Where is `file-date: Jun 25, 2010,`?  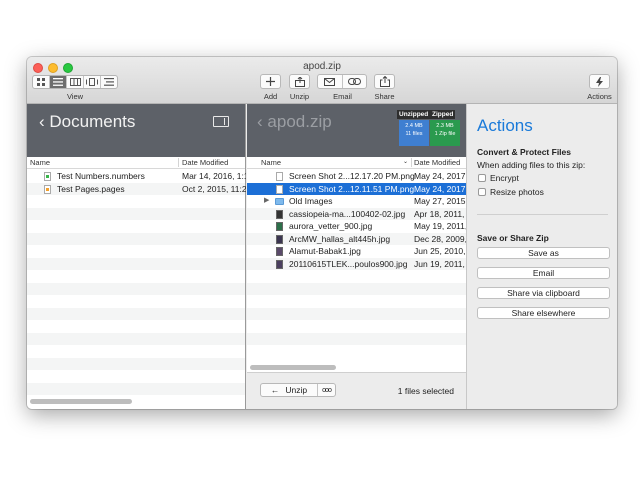
file-date: Jun 25, 2010, is located at coordinates (440, 251).